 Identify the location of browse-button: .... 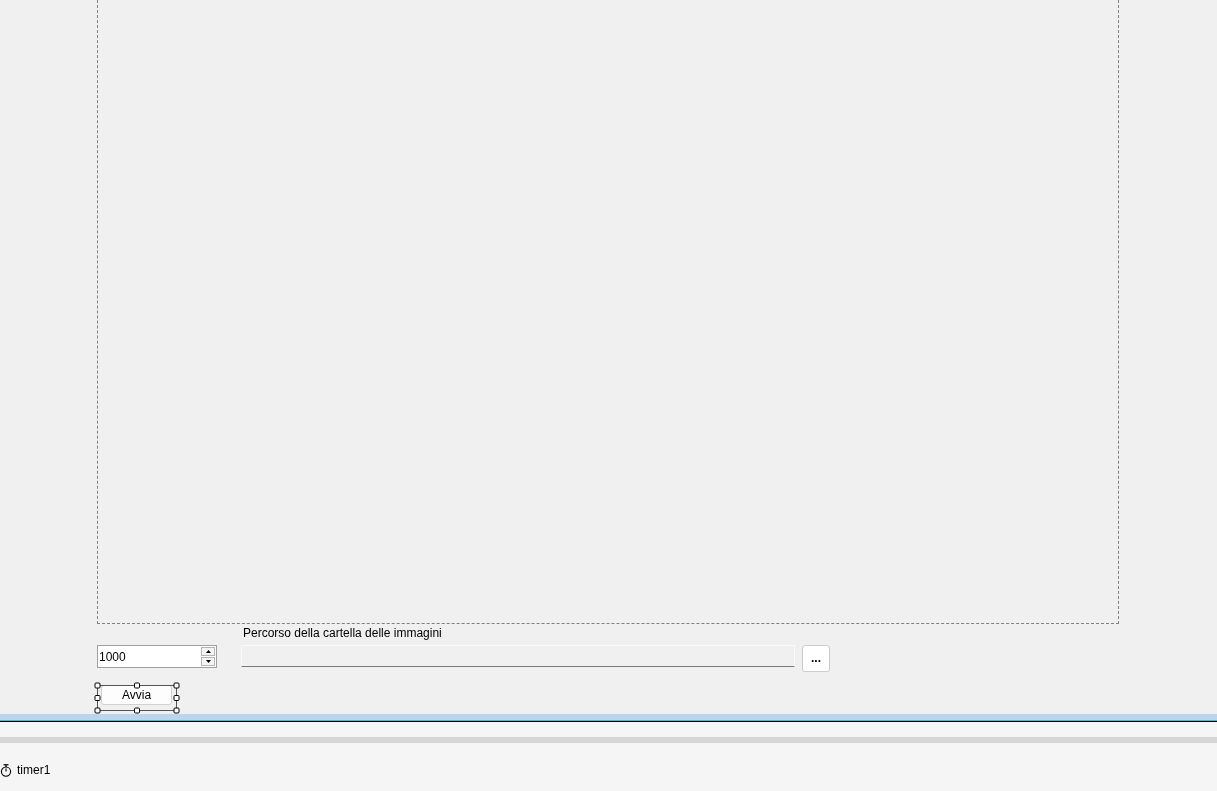
(816, 658).